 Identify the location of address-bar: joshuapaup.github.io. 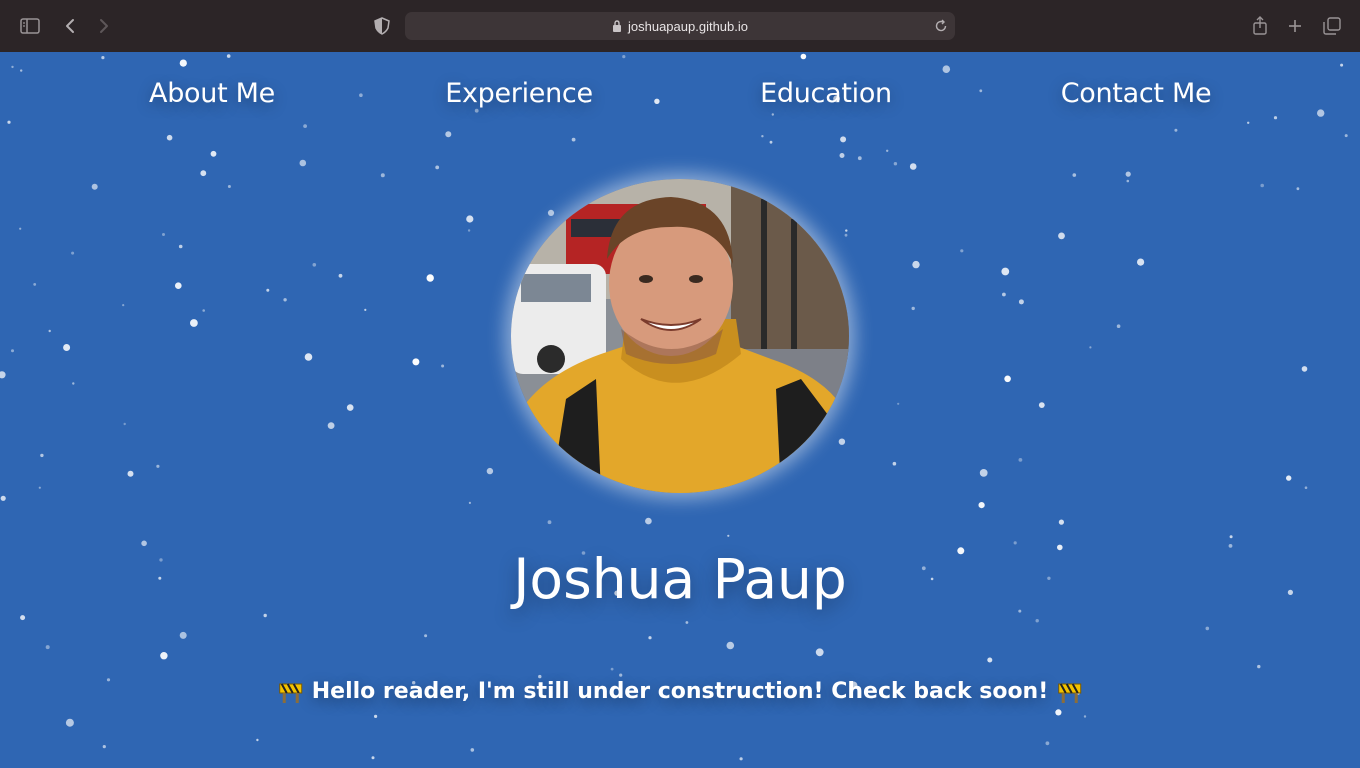
(680, 26).